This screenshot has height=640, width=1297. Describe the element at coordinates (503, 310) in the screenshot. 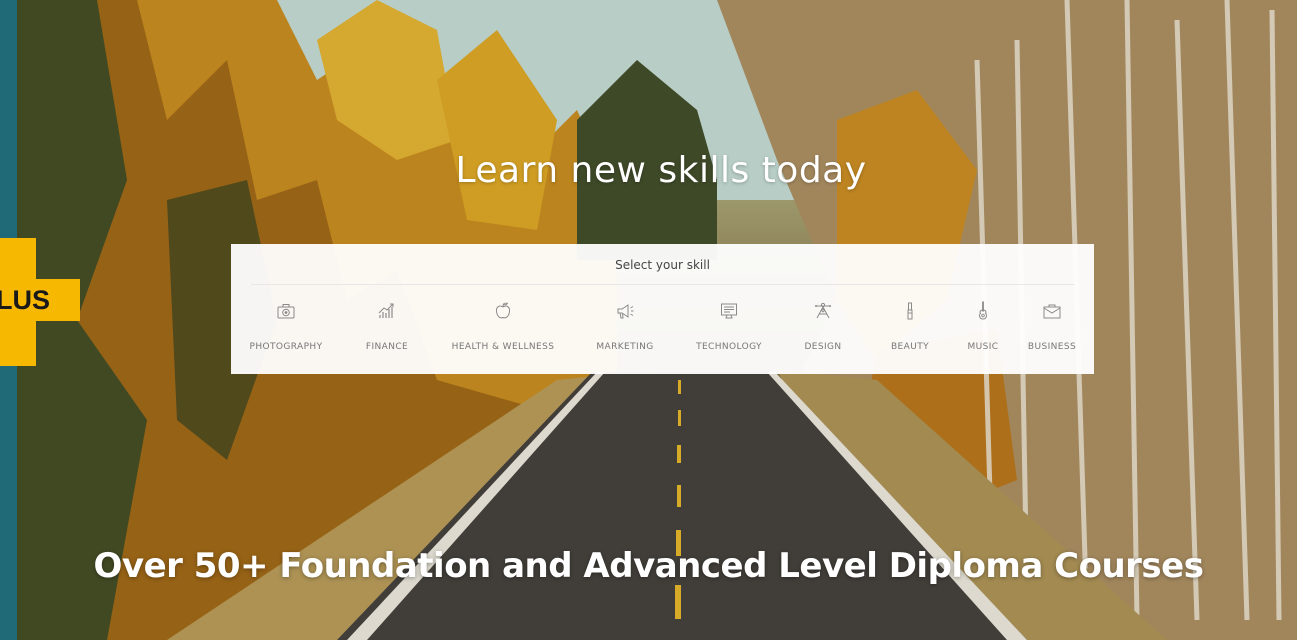

I see `apple-icon` at that location.